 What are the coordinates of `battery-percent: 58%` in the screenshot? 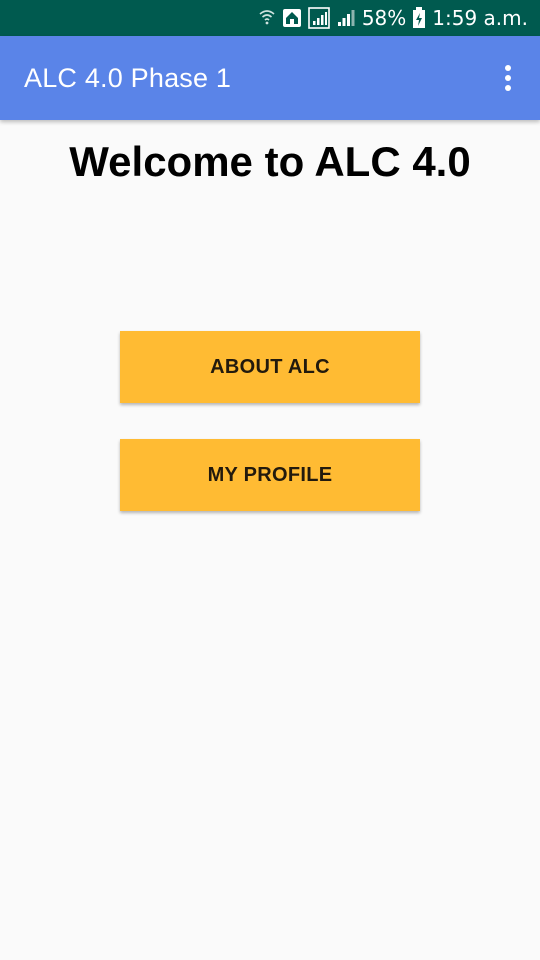 It's located at (384, 18).